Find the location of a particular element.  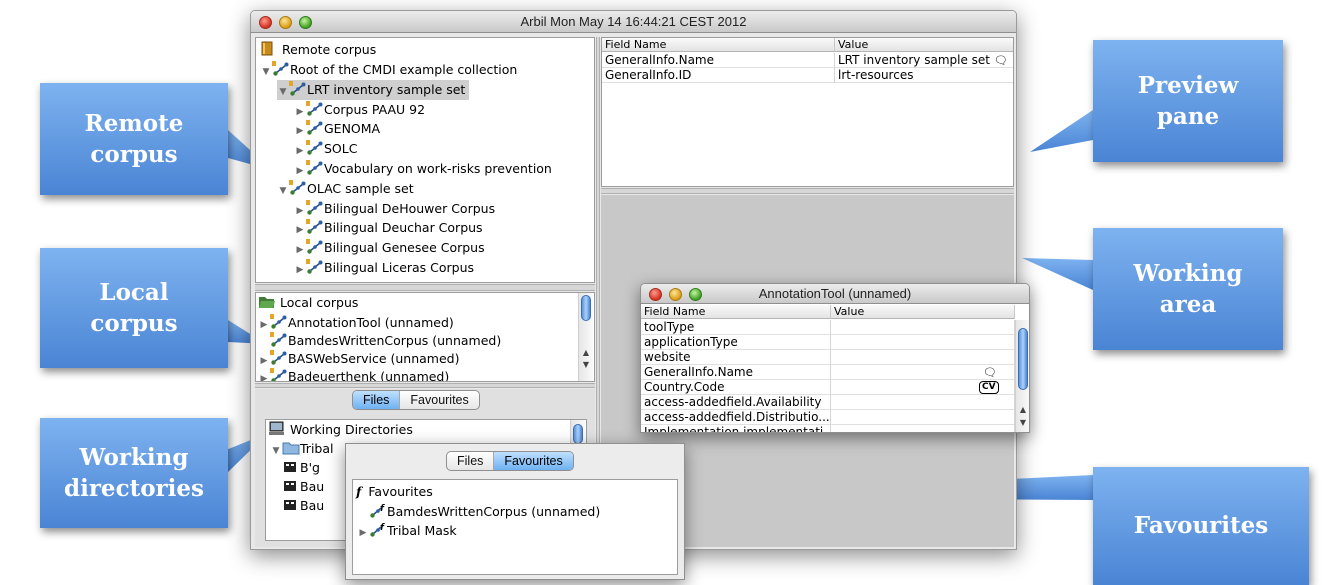

field-name-cell: applicationType is located at coordinates (736, 342).